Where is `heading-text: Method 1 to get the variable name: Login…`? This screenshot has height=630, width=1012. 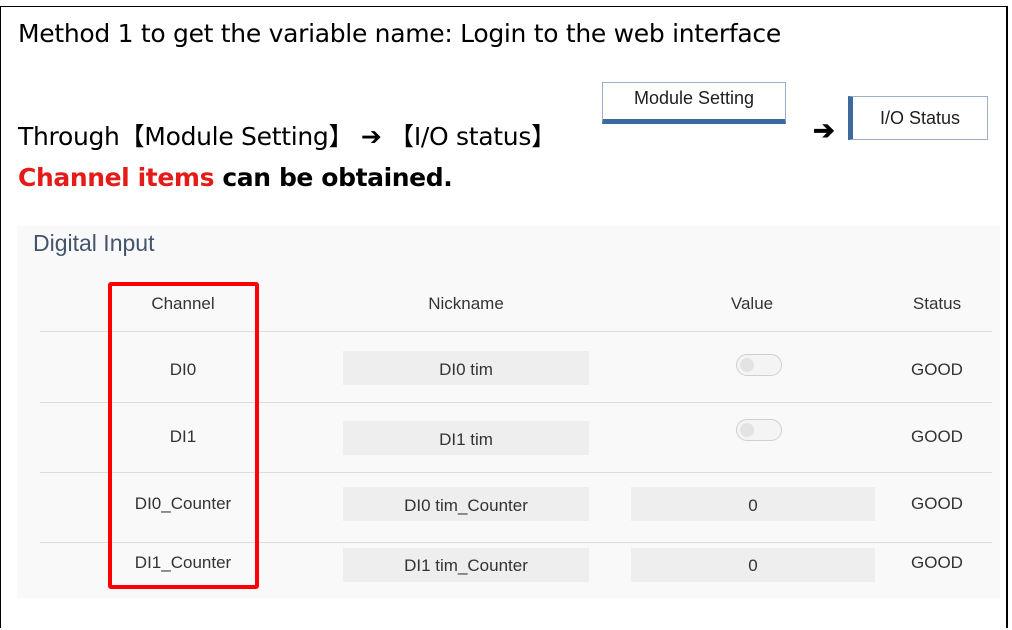
heading-text: Method 1 to get the variable name: Login… is located at coordinates (399, 33).